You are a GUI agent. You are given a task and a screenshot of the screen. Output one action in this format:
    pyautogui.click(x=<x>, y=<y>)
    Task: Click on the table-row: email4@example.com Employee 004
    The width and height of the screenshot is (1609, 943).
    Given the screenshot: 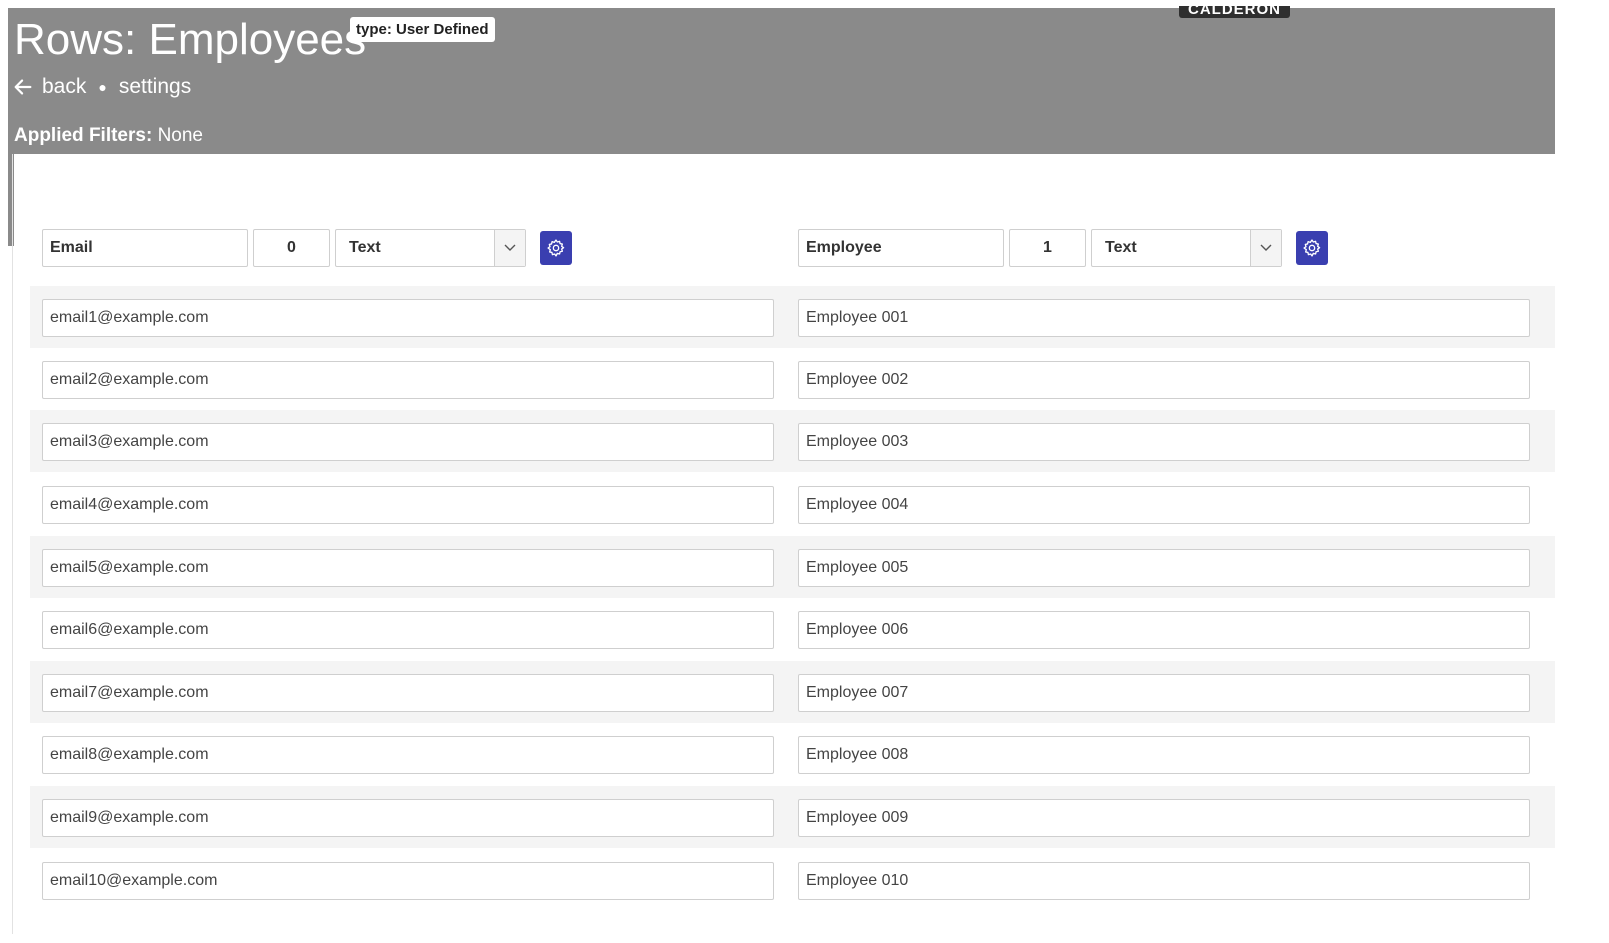 What is the action you would take?
    pyautogui.click(x=792, y=504)
    